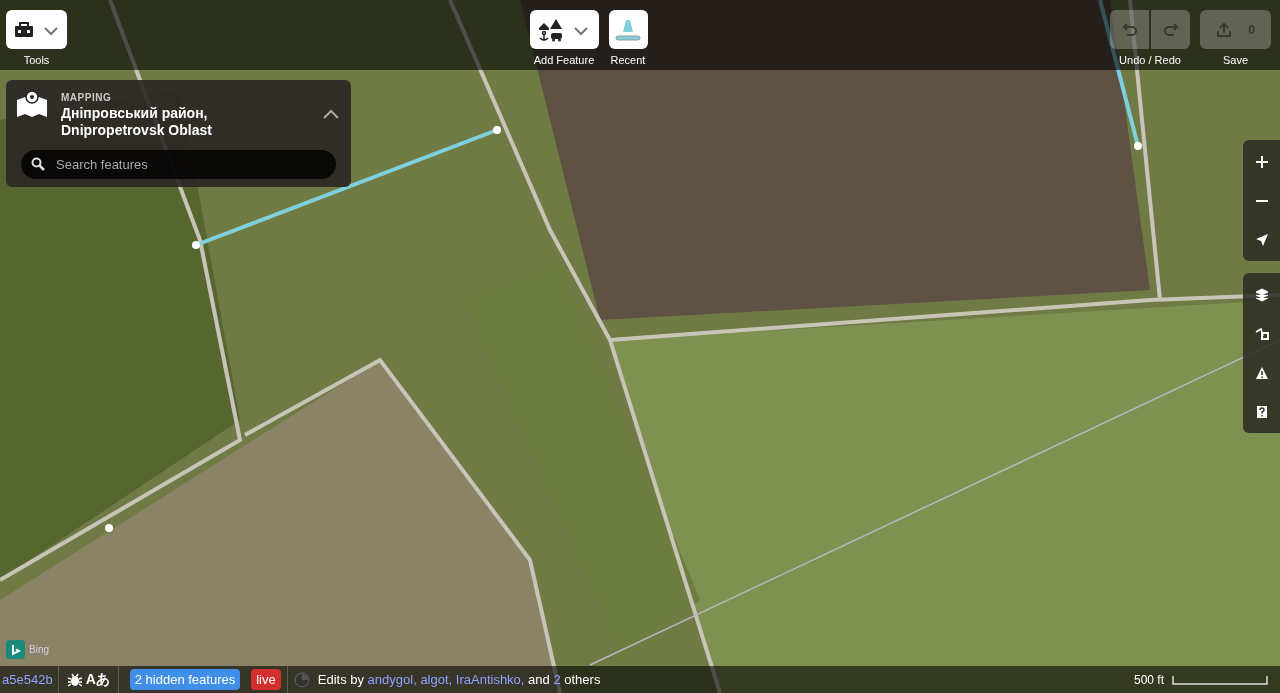 This screenshot has width=1280, height=693. I want to click on toolbar-label: Tools, so click(36, 60).